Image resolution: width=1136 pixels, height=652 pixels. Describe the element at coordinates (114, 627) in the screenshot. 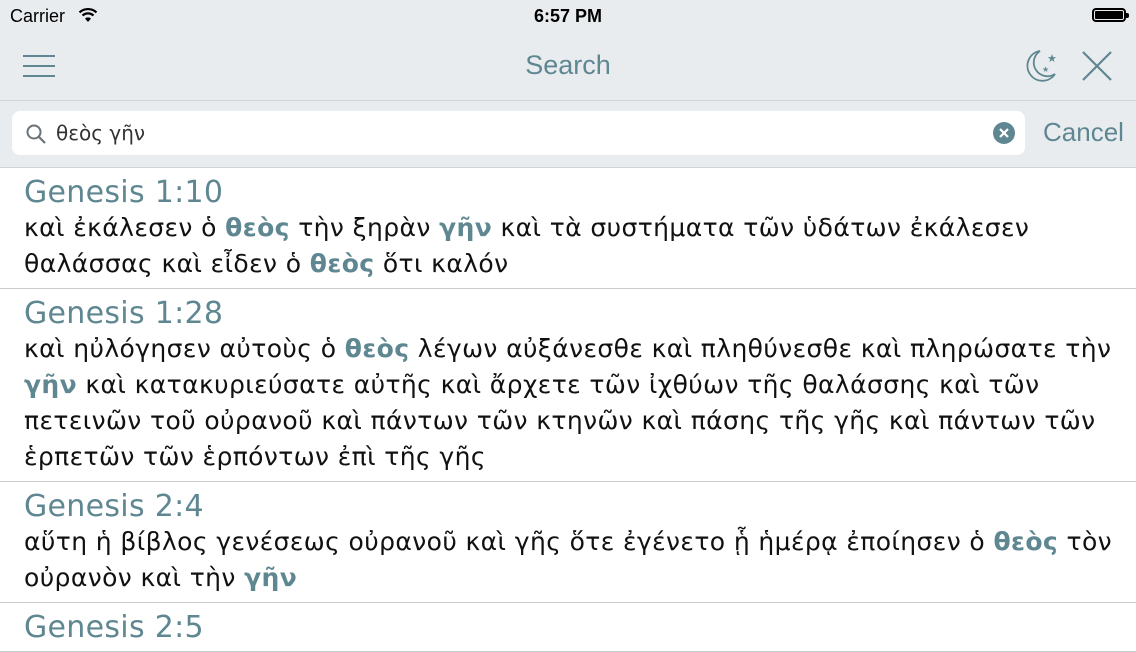

I see `result-reference: Genesis 2:5` at that location.